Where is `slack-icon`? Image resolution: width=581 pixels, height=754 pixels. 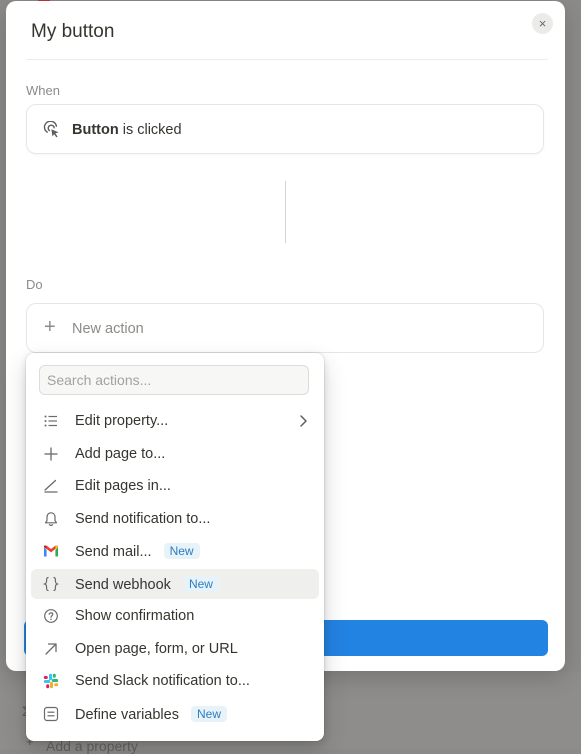 slack-icon is located at coordinates (51, 681).